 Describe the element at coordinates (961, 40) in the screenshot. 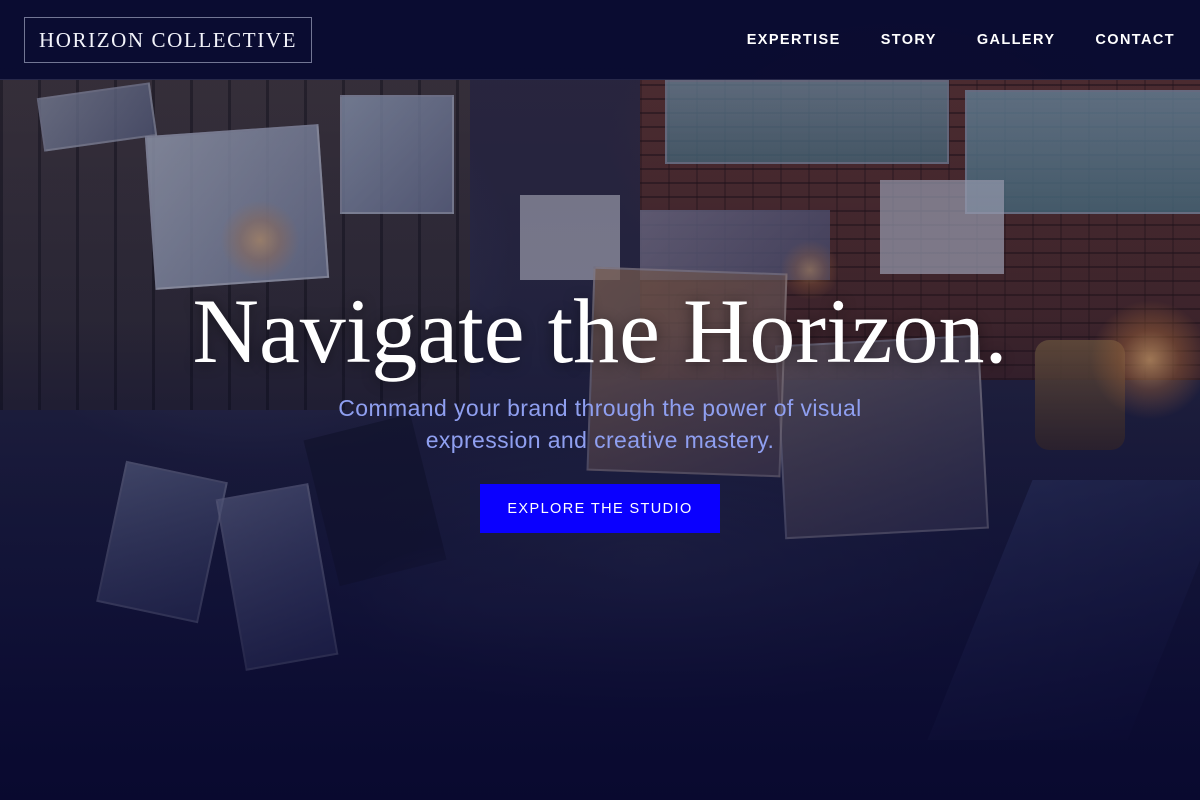

I see `main-nav: EXPERTISE STORY GALLERY CONTACT` at that location.